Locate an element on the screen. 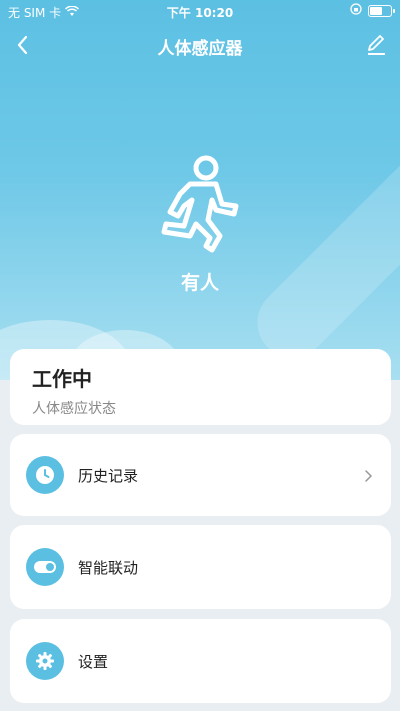  edit-button is located at coordinates (376, 45).